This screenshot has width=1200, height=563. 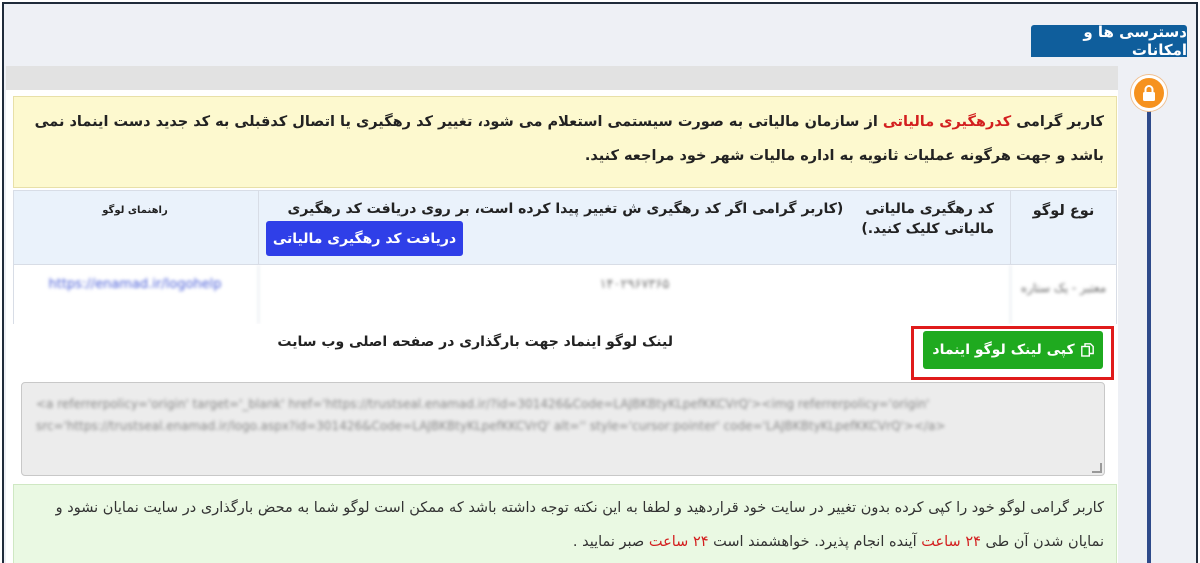 What do you see at coordinates (1149, 325) in the screenshot?
I see `timeline-line` at bounding box center [1149, 325].